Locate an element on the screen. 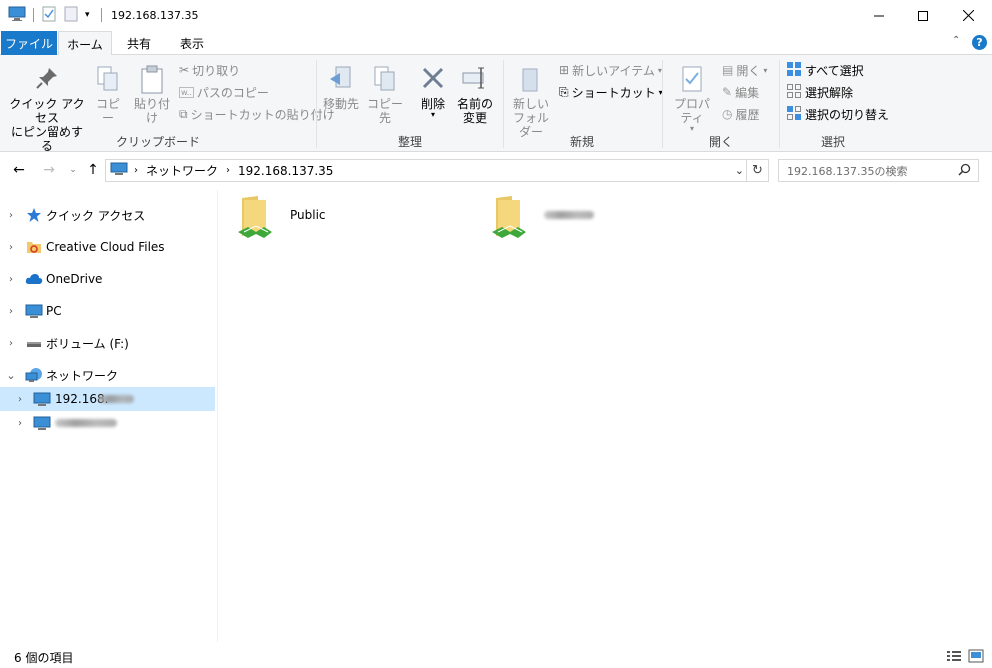  edit-button: ✎ 編集 is located at coordinates (740, 92).